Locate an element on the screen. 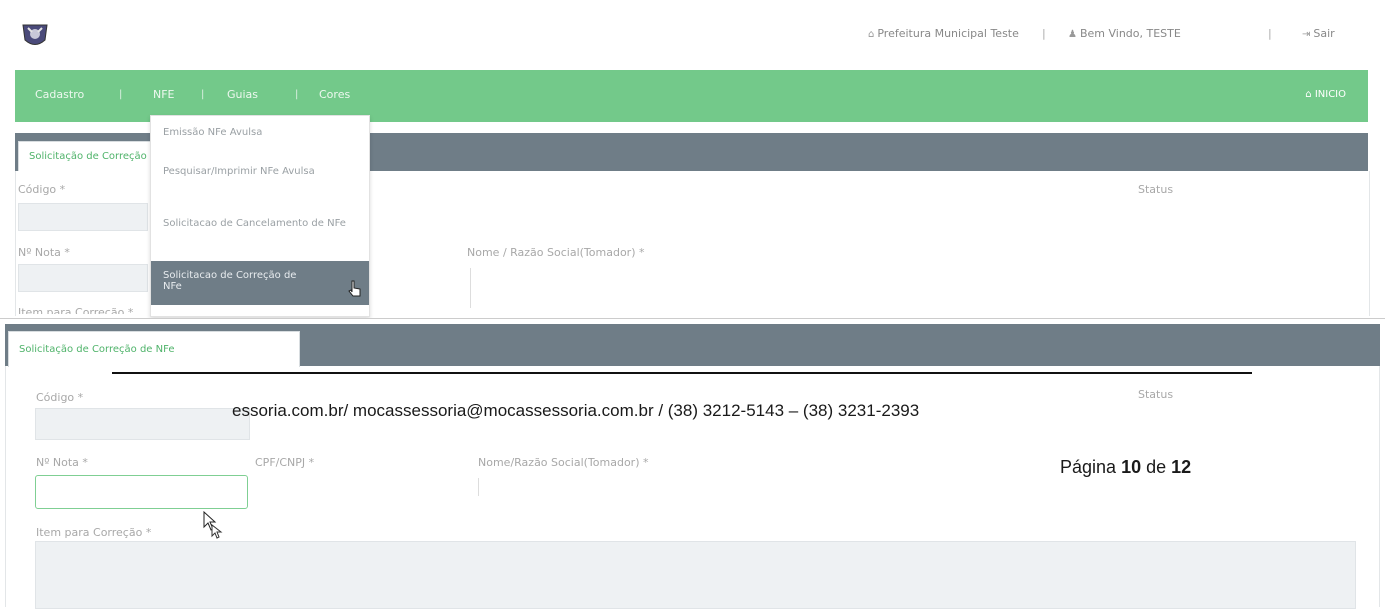 Image resolution: width=1385 pixels, height=609 pixels. sign-out-icon: ⇥ is located at coordinates (1306, 34).